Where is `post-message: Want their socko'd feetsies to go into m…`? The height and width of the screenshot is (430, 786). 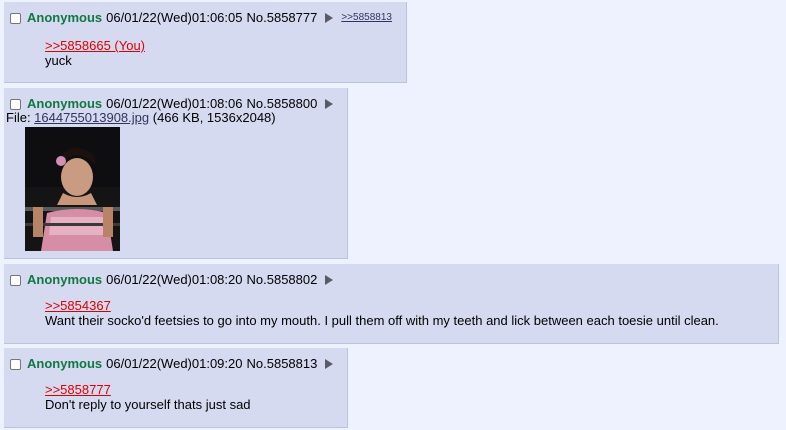 post-message: Want their socko'd feetsies to go into m… is located at coordinates (382, 320).